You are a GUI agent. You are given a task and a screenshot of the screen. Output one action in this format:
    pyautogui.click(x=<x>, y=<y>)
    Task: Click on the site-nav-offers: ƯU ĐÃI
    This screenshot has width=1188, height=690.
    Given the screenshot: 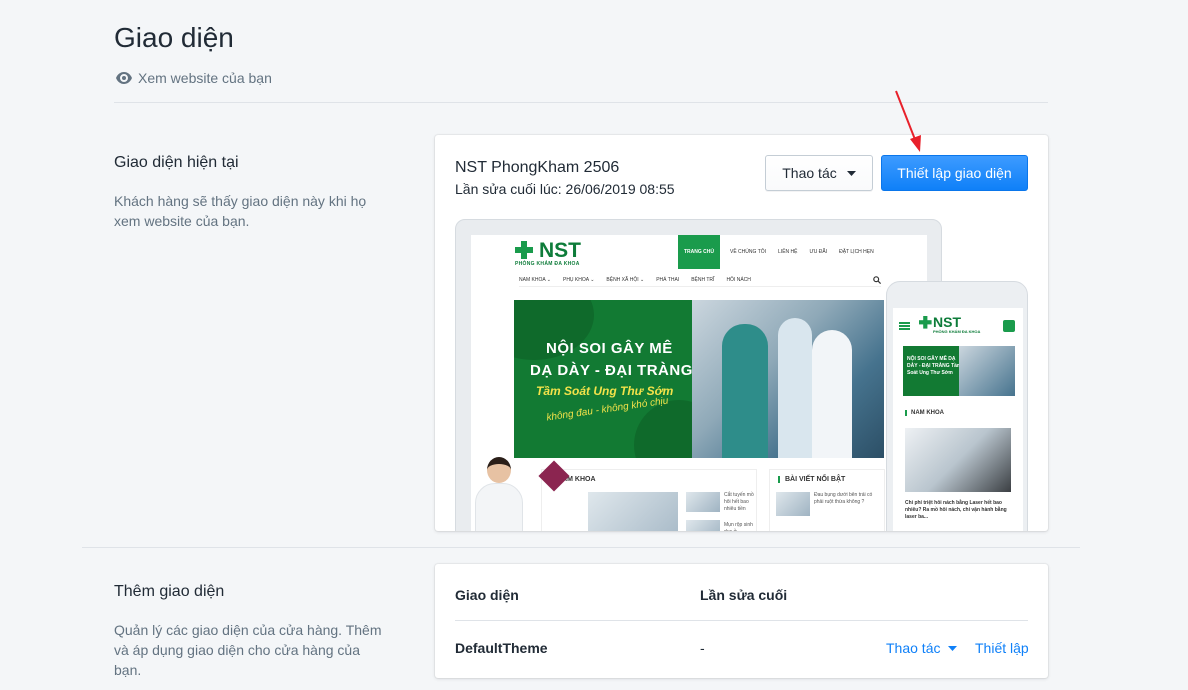 What is the action you would take?
    pyautogui.click(x=818, y=252)
    